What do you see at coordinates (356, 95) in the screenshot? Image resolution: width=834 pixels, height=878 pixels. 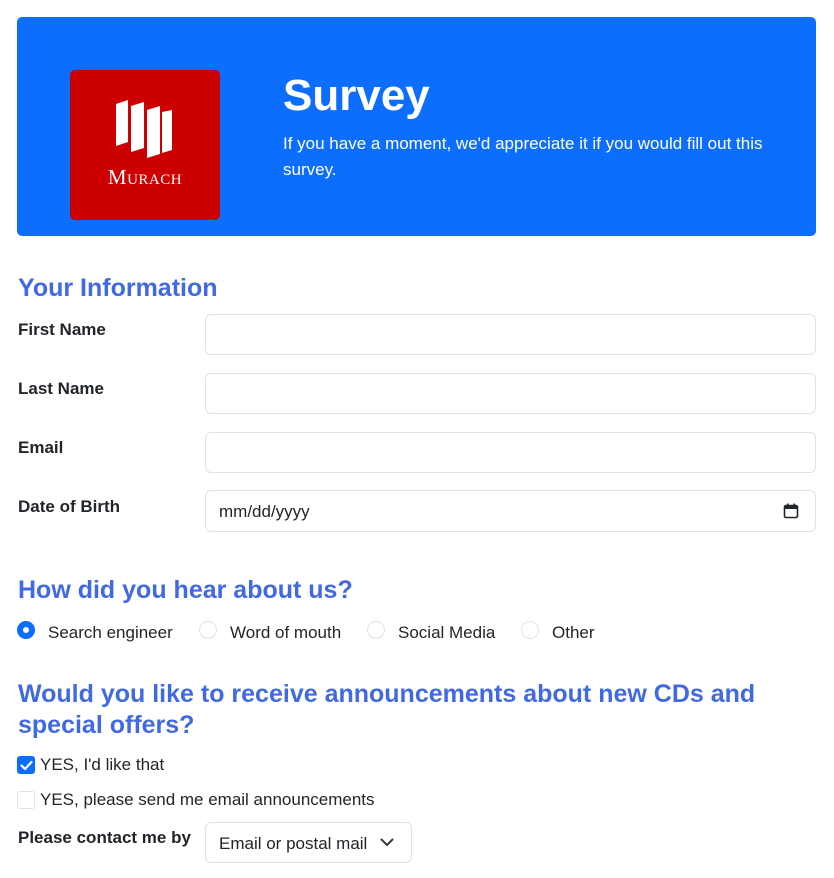 I see `page-title: Survey` at bounding box center [356, 95].